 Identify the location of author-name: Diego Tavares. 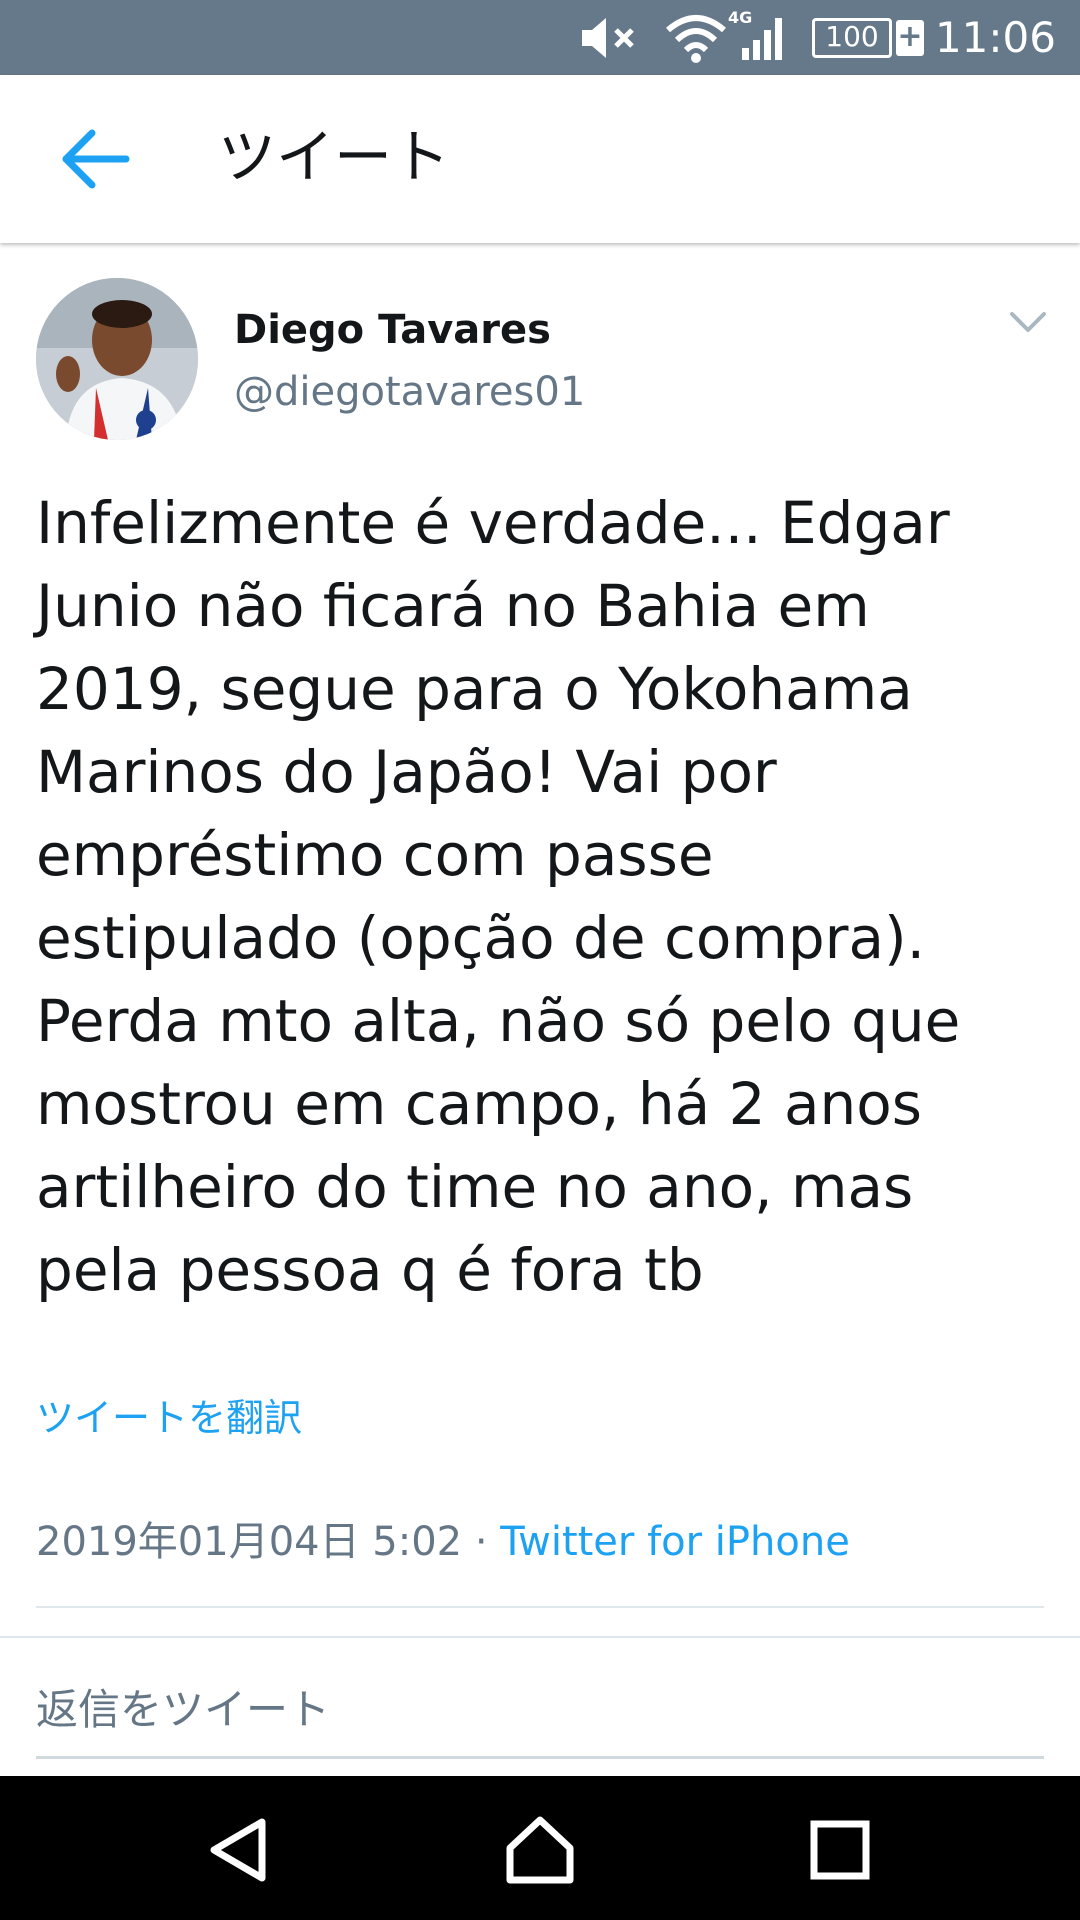
(392, 330).